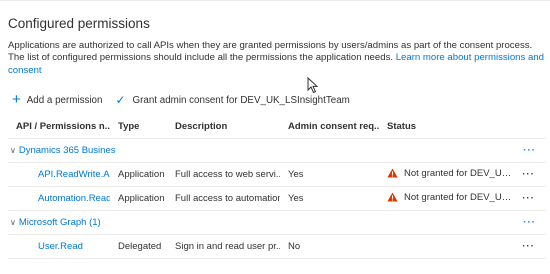  What do you see at coordinates (63, 246) in the screenshot?
I see `permission-link: User.Read` at bounding box center [63, 246].